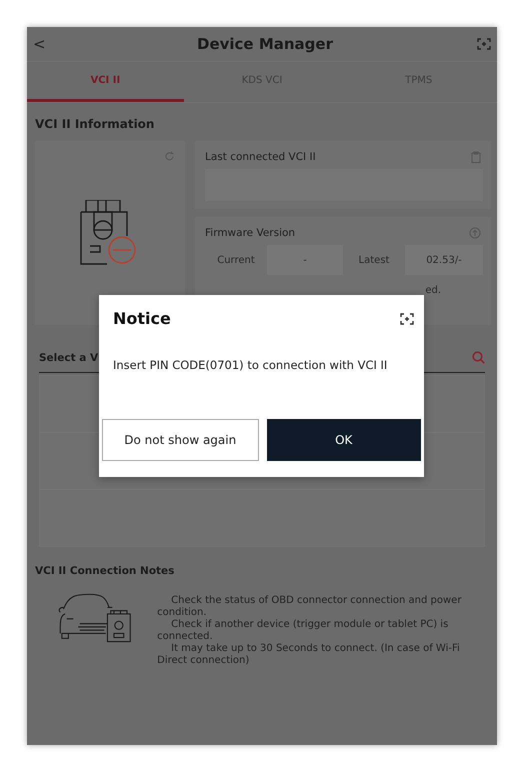 This screenshot has width=513, height=758. I want to click on expand-icon, so click(407, 318).